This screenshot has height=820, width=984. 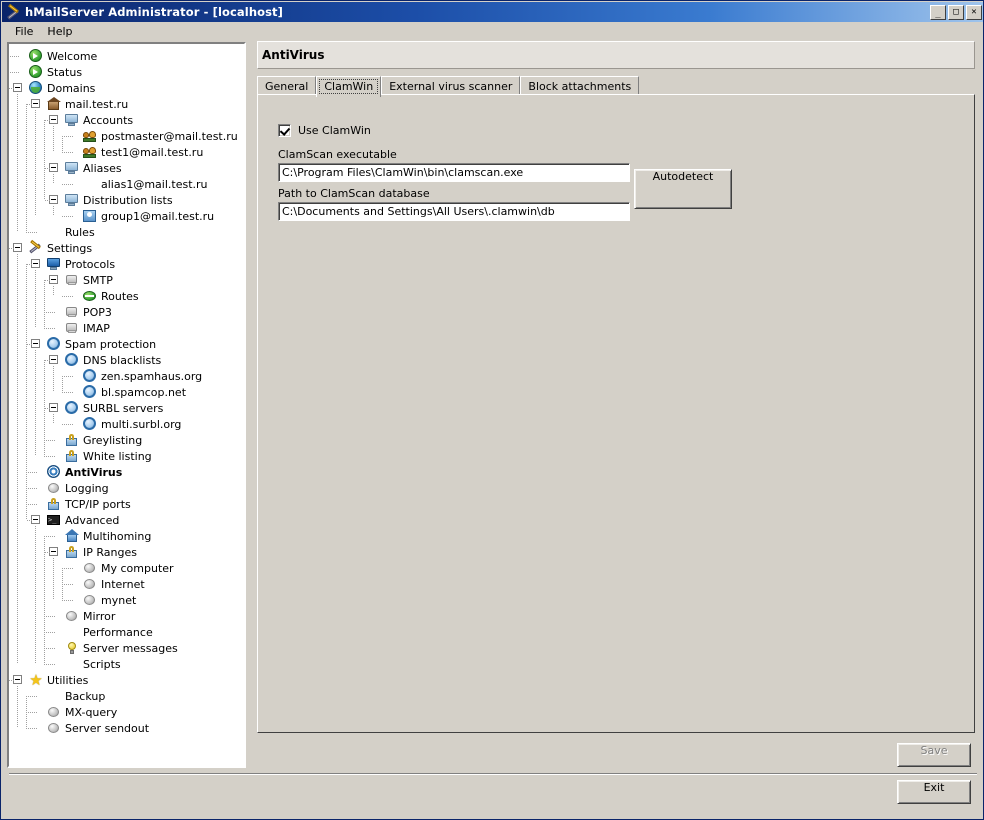 What do you see at coordinates (938, 12) in the screenshot?
I see `minimize-button: _` at bounding box center [938, 12].